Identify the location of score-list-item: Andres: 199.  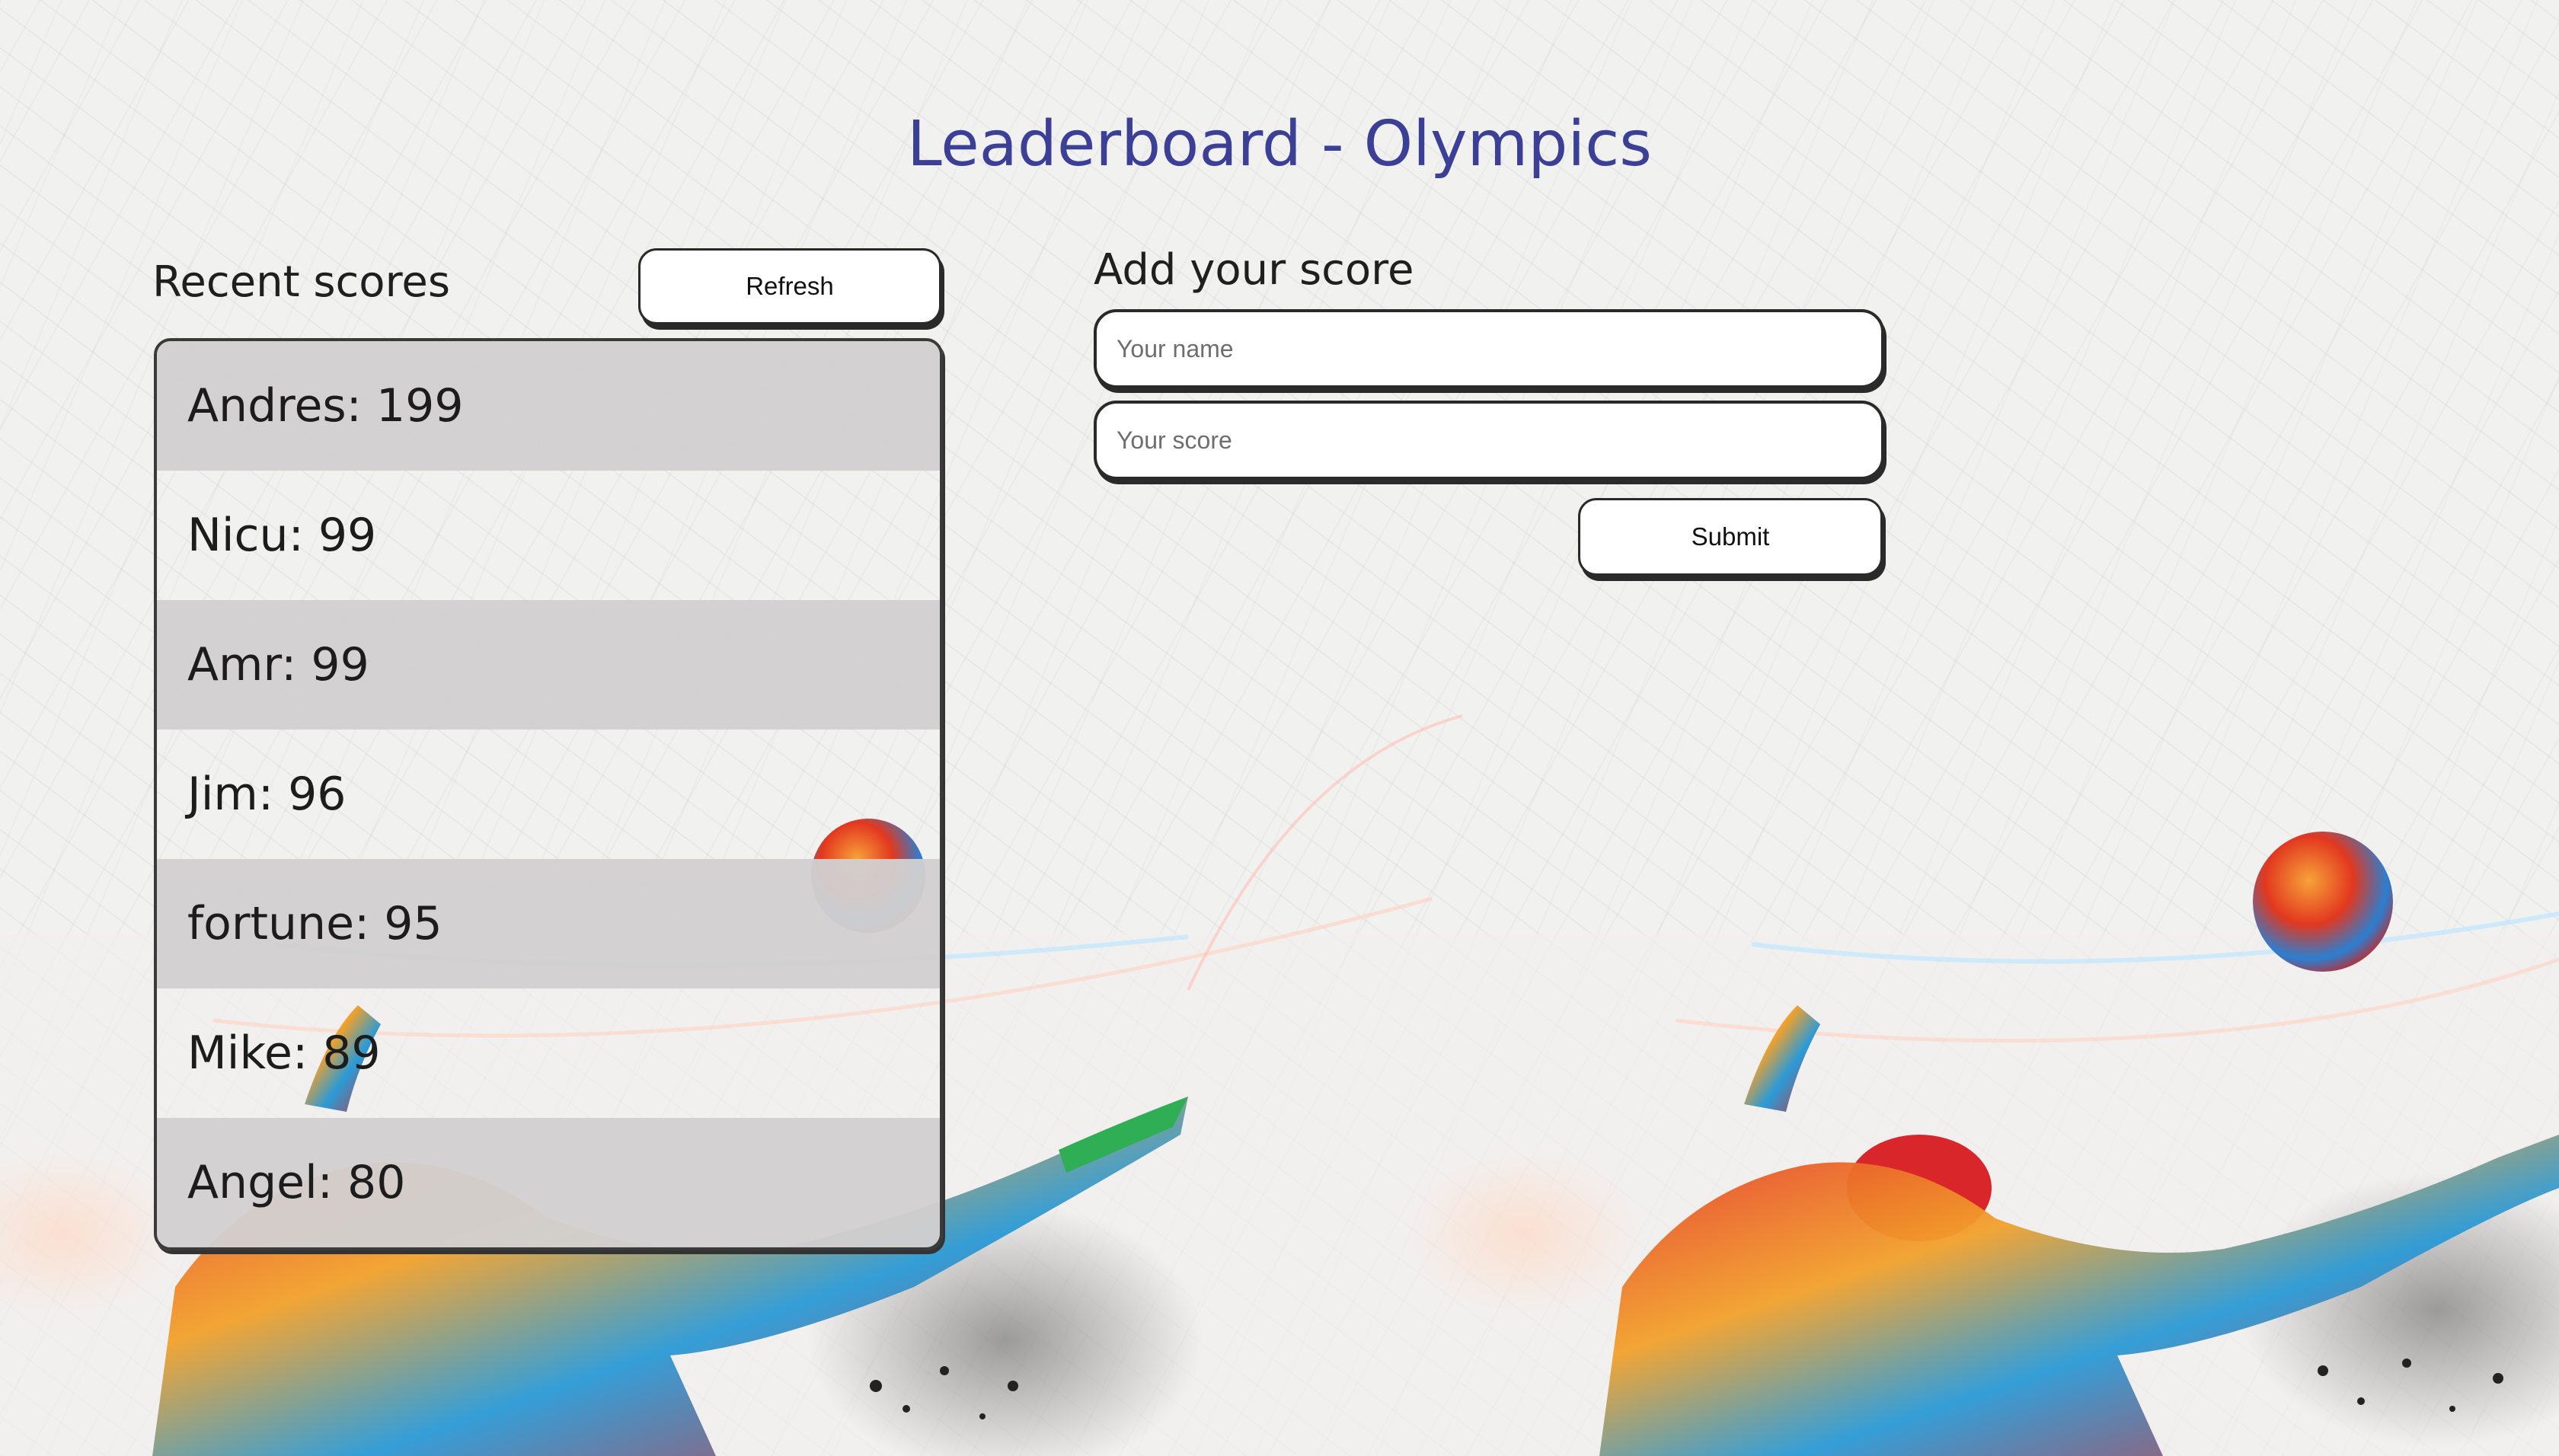
(548, 406).